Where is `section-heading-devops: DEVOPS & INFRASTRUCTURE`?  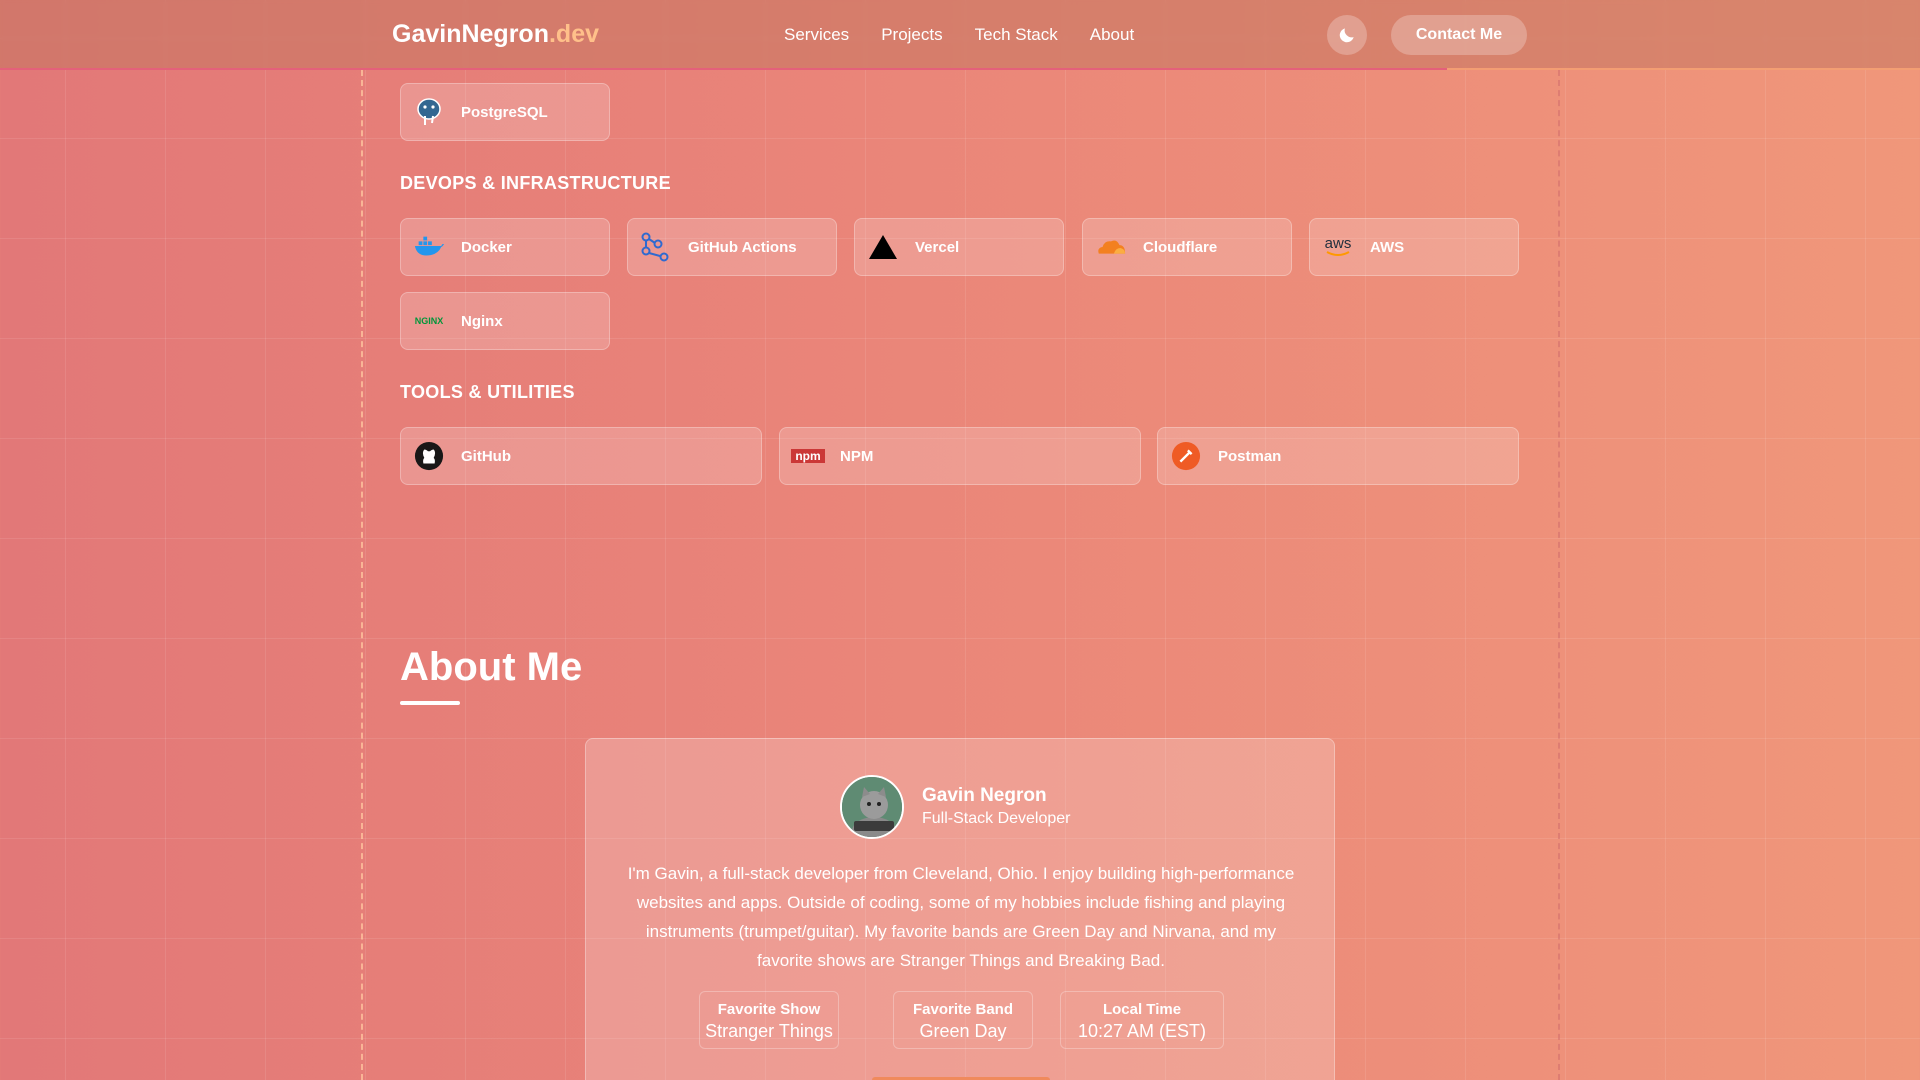 section-heading-devops: DEVOPS & INFRASTRUCTURE is located at coordinates (535, 183).